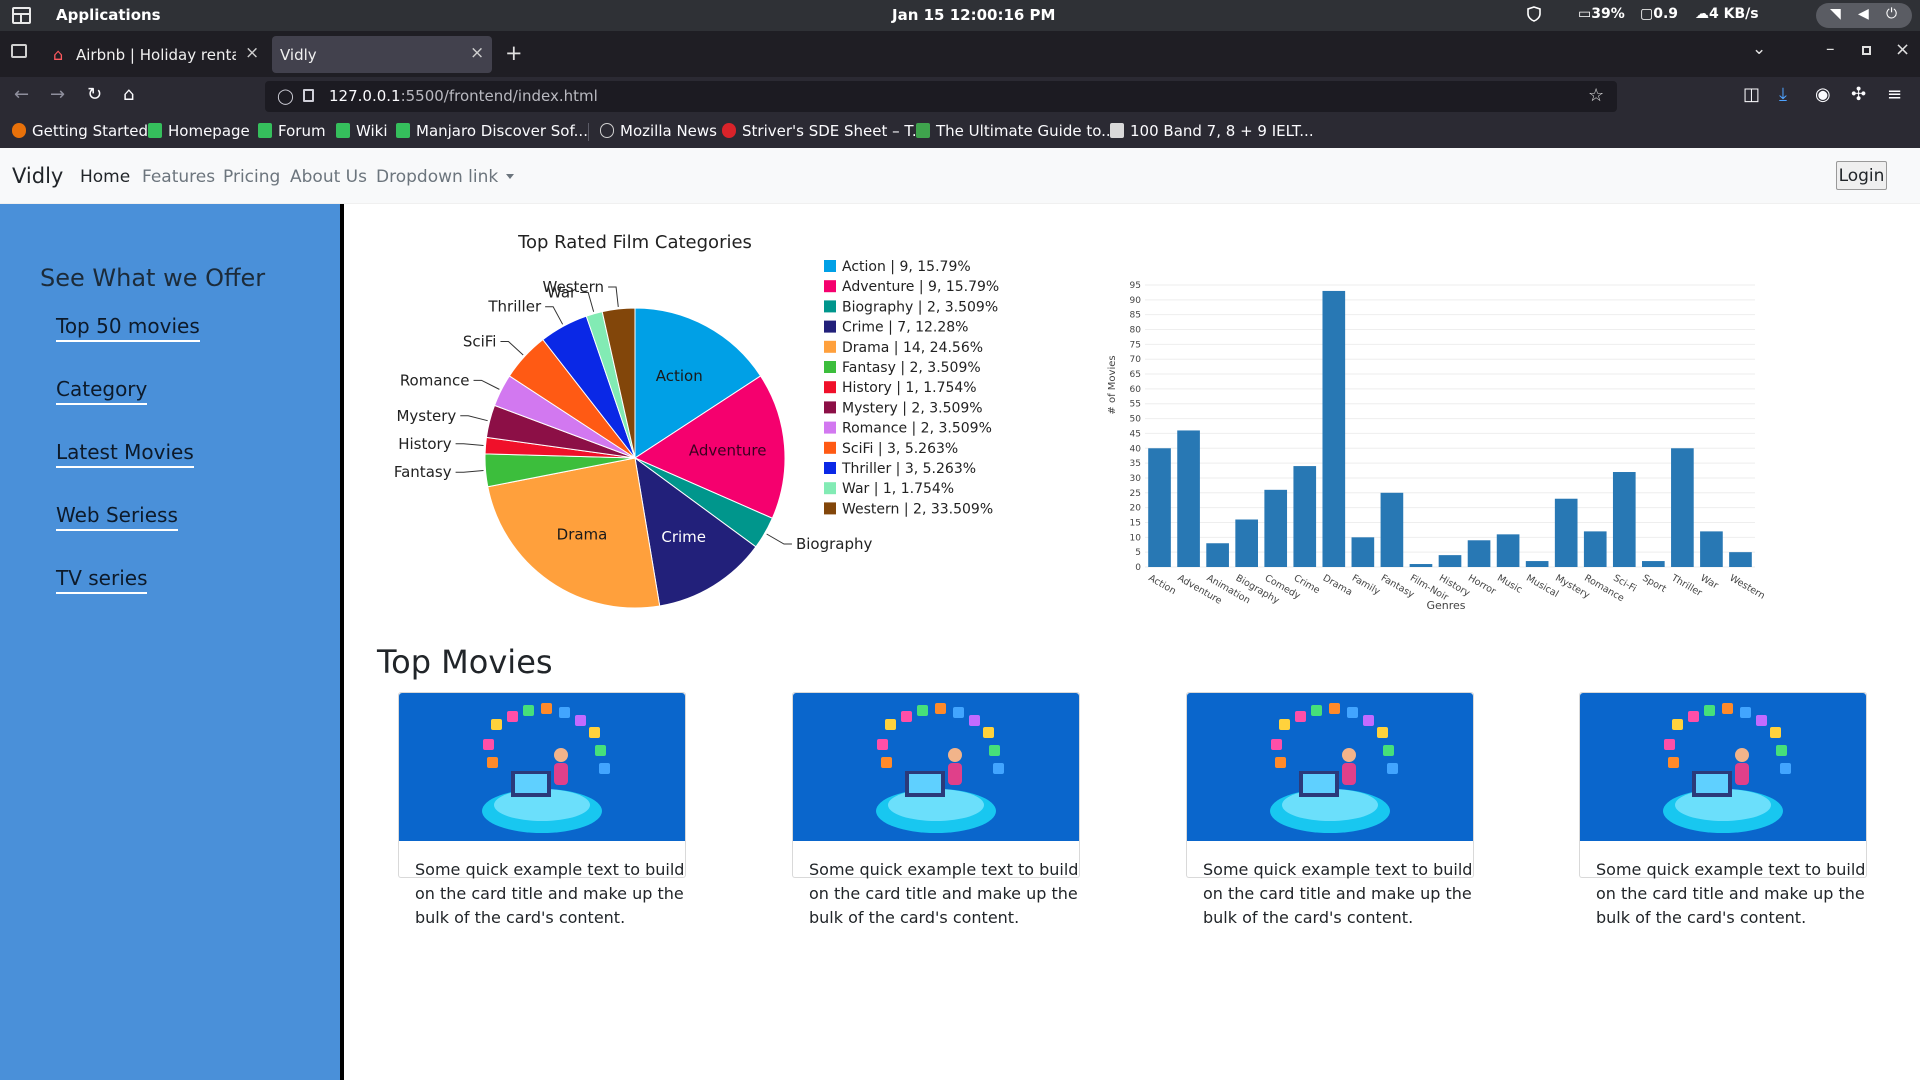 The width and height of the screenshot is (1920, 1080). I want to click on legend-entry-thriller: Thriller | 3, 5.263%, so click(908, 469).